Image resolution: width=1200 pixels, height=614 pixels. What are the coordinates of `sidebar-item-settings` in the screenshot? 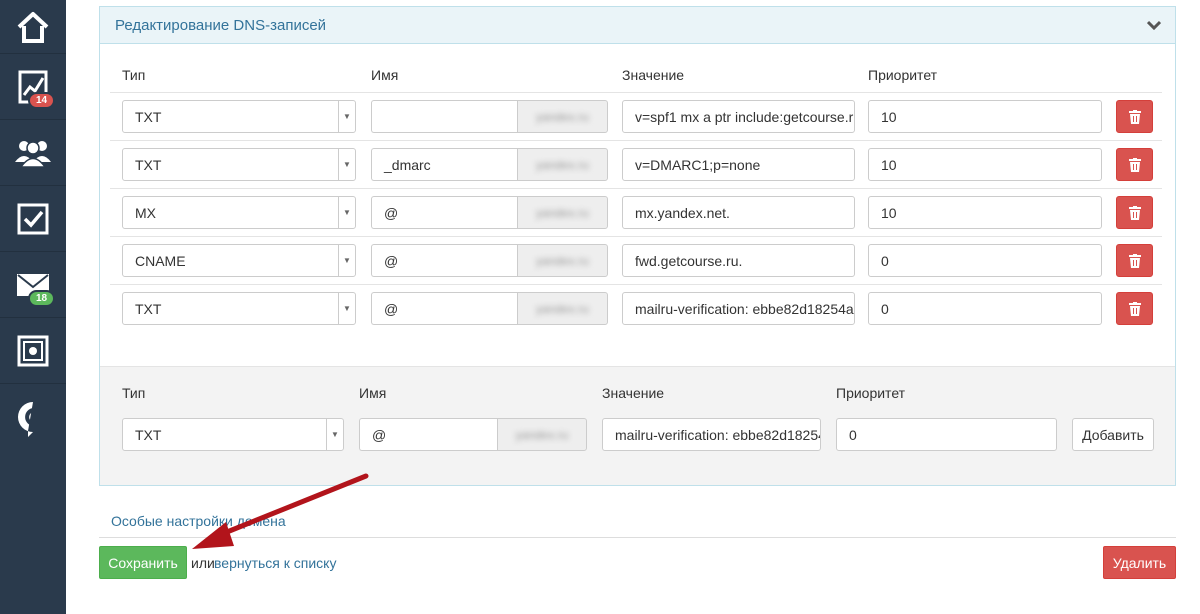 It's located at (33, 351).